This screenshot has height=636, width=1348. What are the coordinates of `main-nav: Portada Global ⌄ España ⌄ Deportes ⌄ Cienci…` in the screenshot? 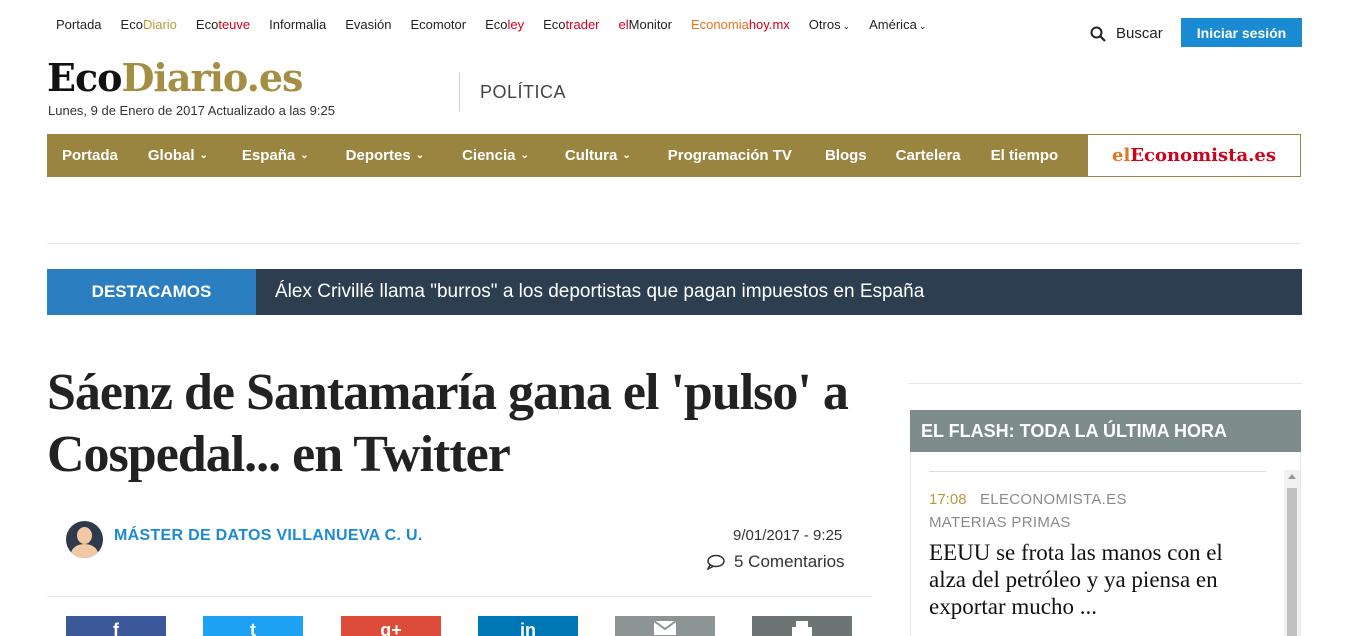 It's located at (674, 155).